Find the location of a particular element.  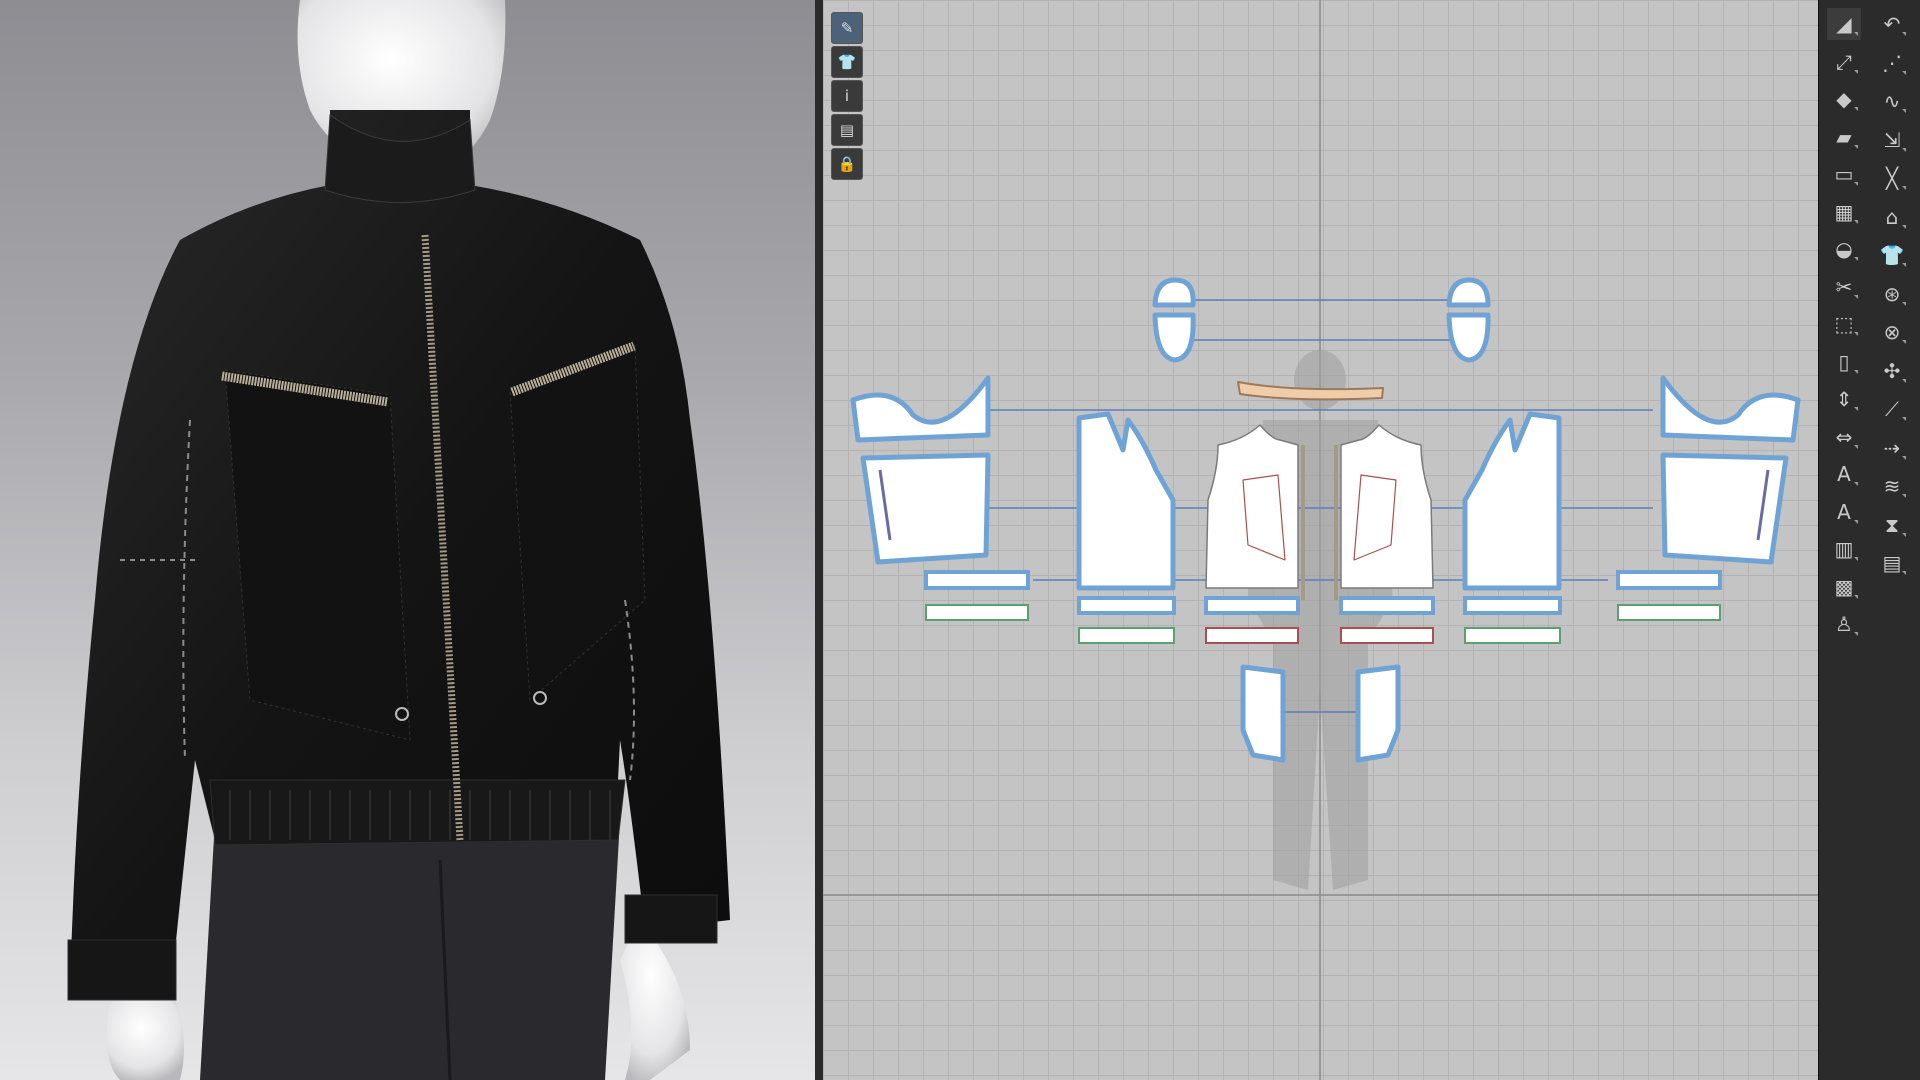

left-cuff is located at coordinates (122, 970).